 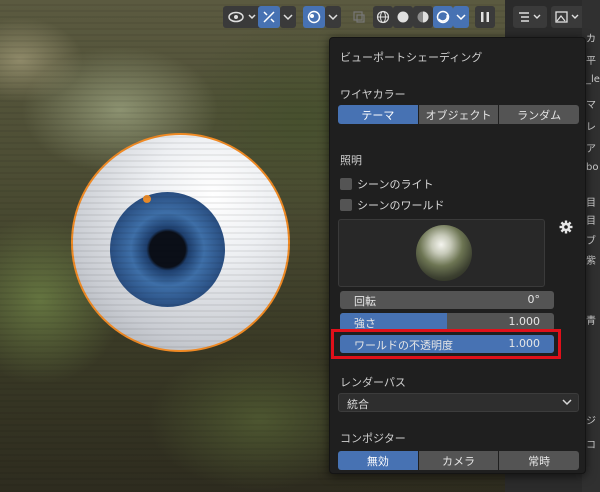 What do you see at coordinates (539, 114) in the screenshot?
I see `wire-color-random-option: ランダム` at bounding box center [539, 114].